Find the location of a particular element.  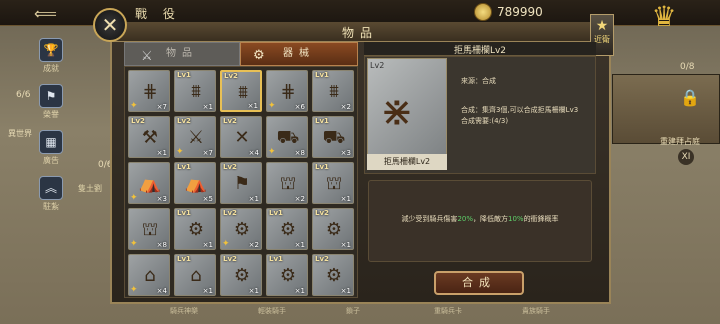

item-slot: ⛫ ×8 ✦ is located at coordinates (149, 229).